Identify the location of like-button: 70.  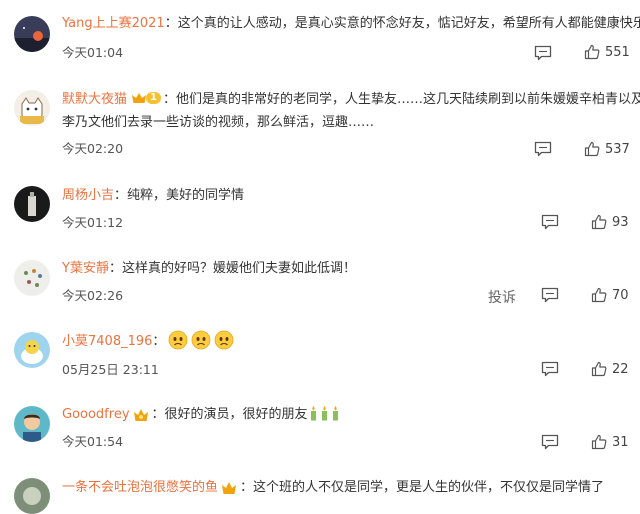
(610, 295).